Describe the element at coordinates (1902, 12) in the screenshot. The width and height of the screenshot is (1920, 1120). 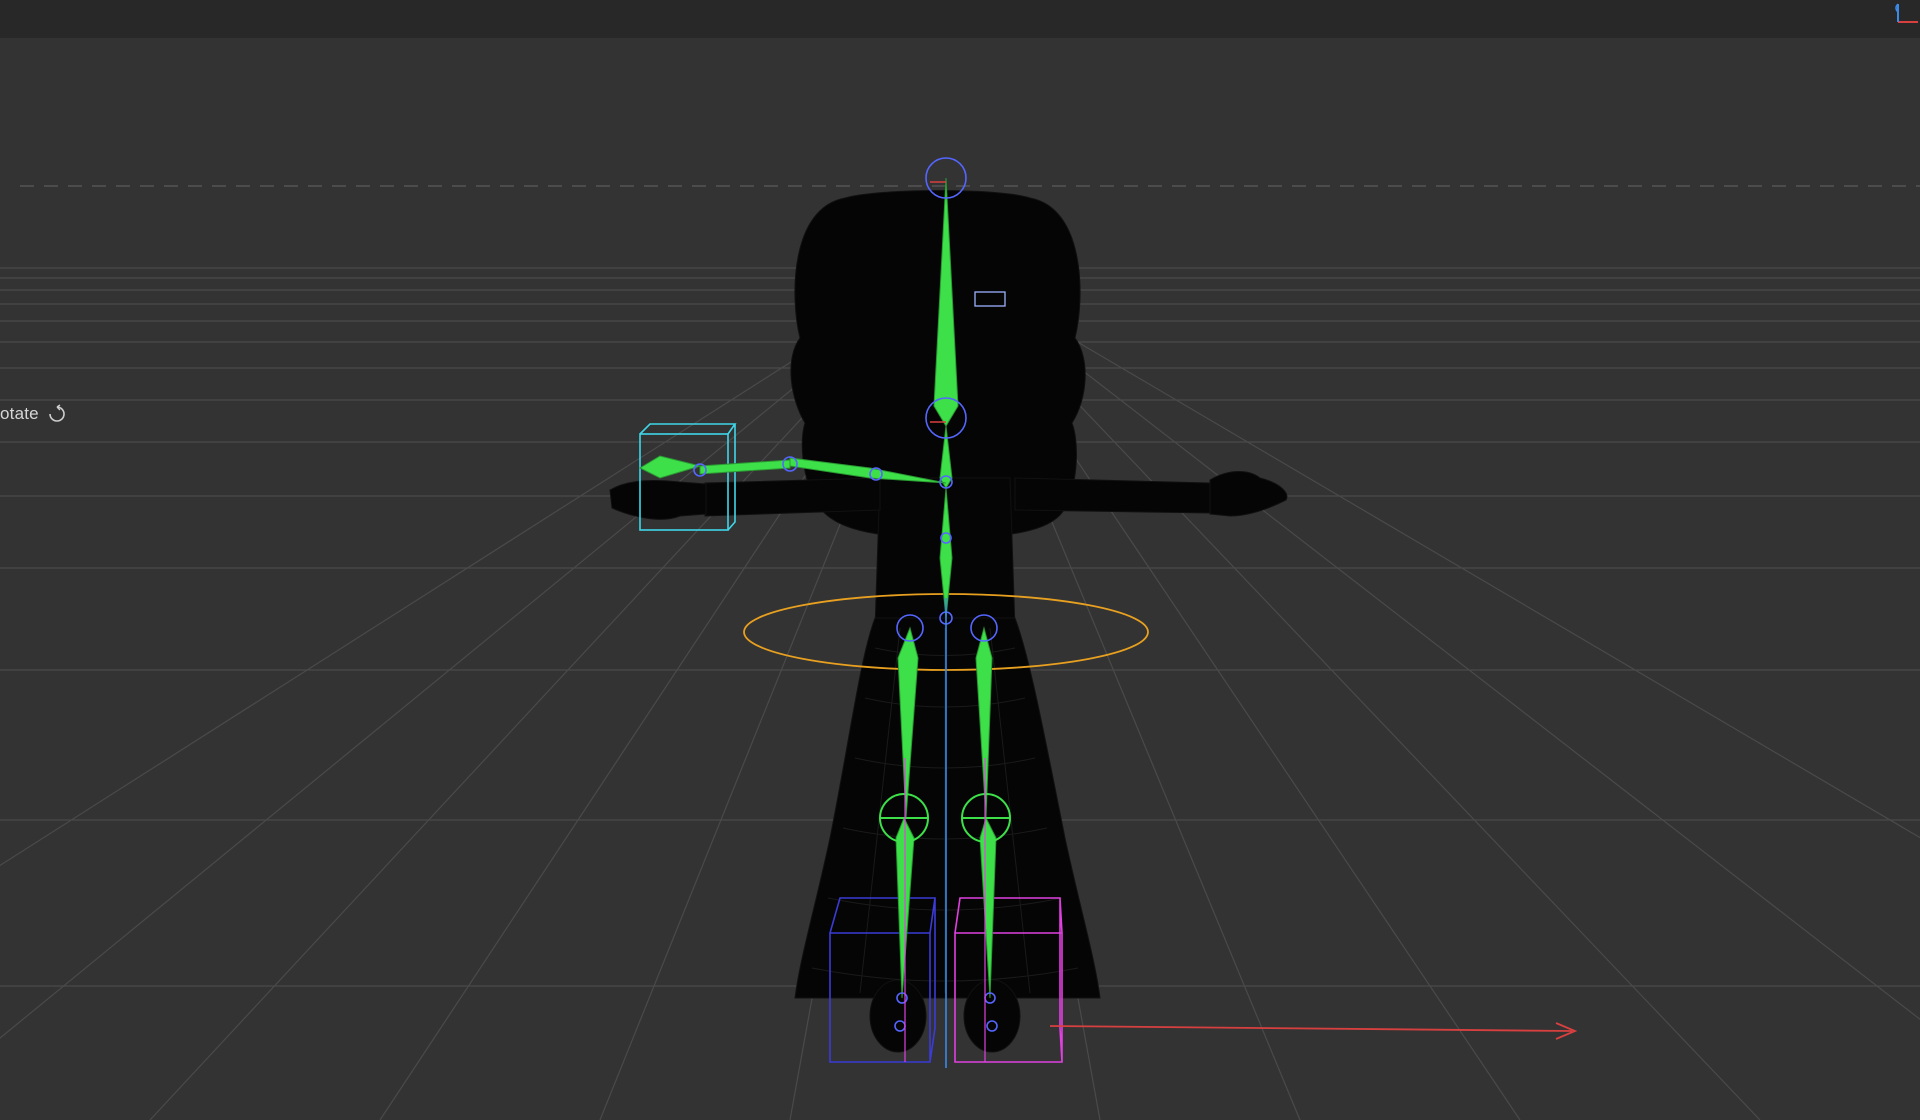
I see `axis-gizmo-icon` at that location.